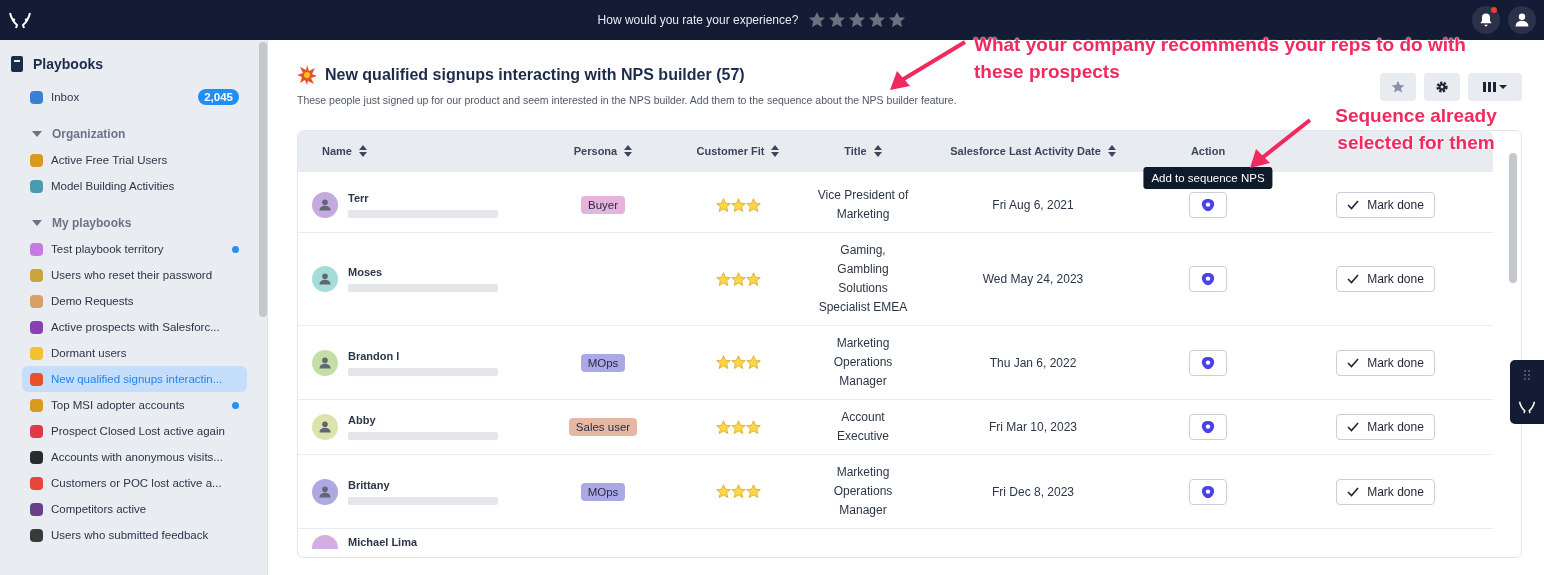  Describe the element at coordinates (1208, 151) in the screenshot. I see `column-header: Action` at that location.